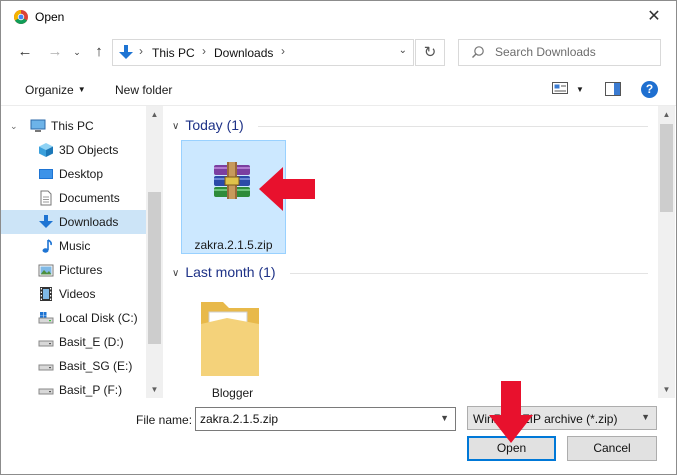  What do you see at coordinates (580, 89) in the screenshot?
I see `view-options-chevron-icon: ▼` at bounding box center [580, 89].